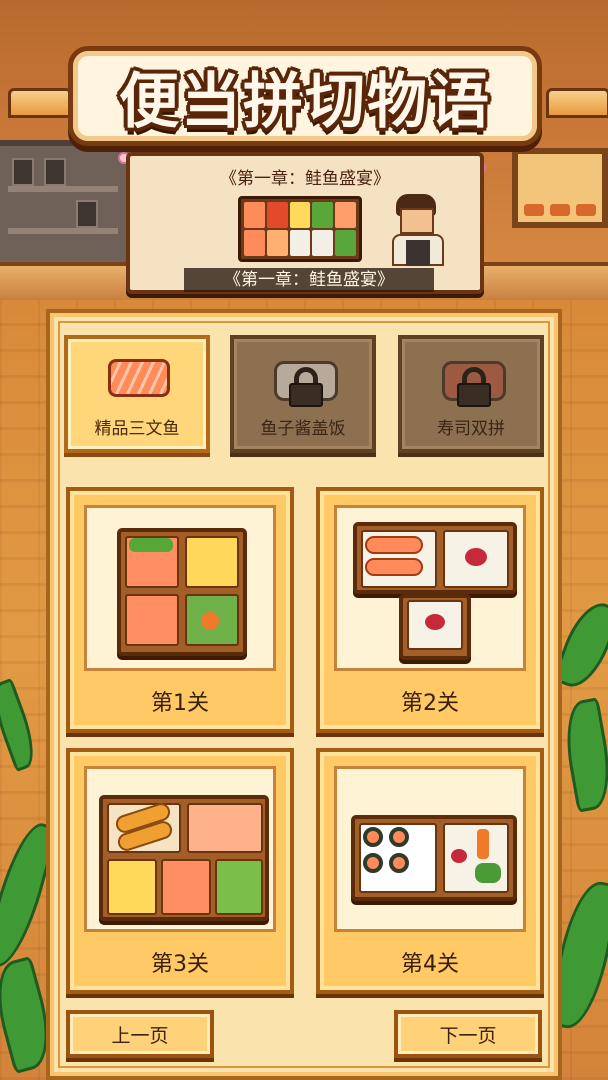 This screenshot has width=608, height=1080. What do you see at coordinates (560, 188) in the screenshot?
I see `kitchen-window-decoration` at bounding box center [560, 188].